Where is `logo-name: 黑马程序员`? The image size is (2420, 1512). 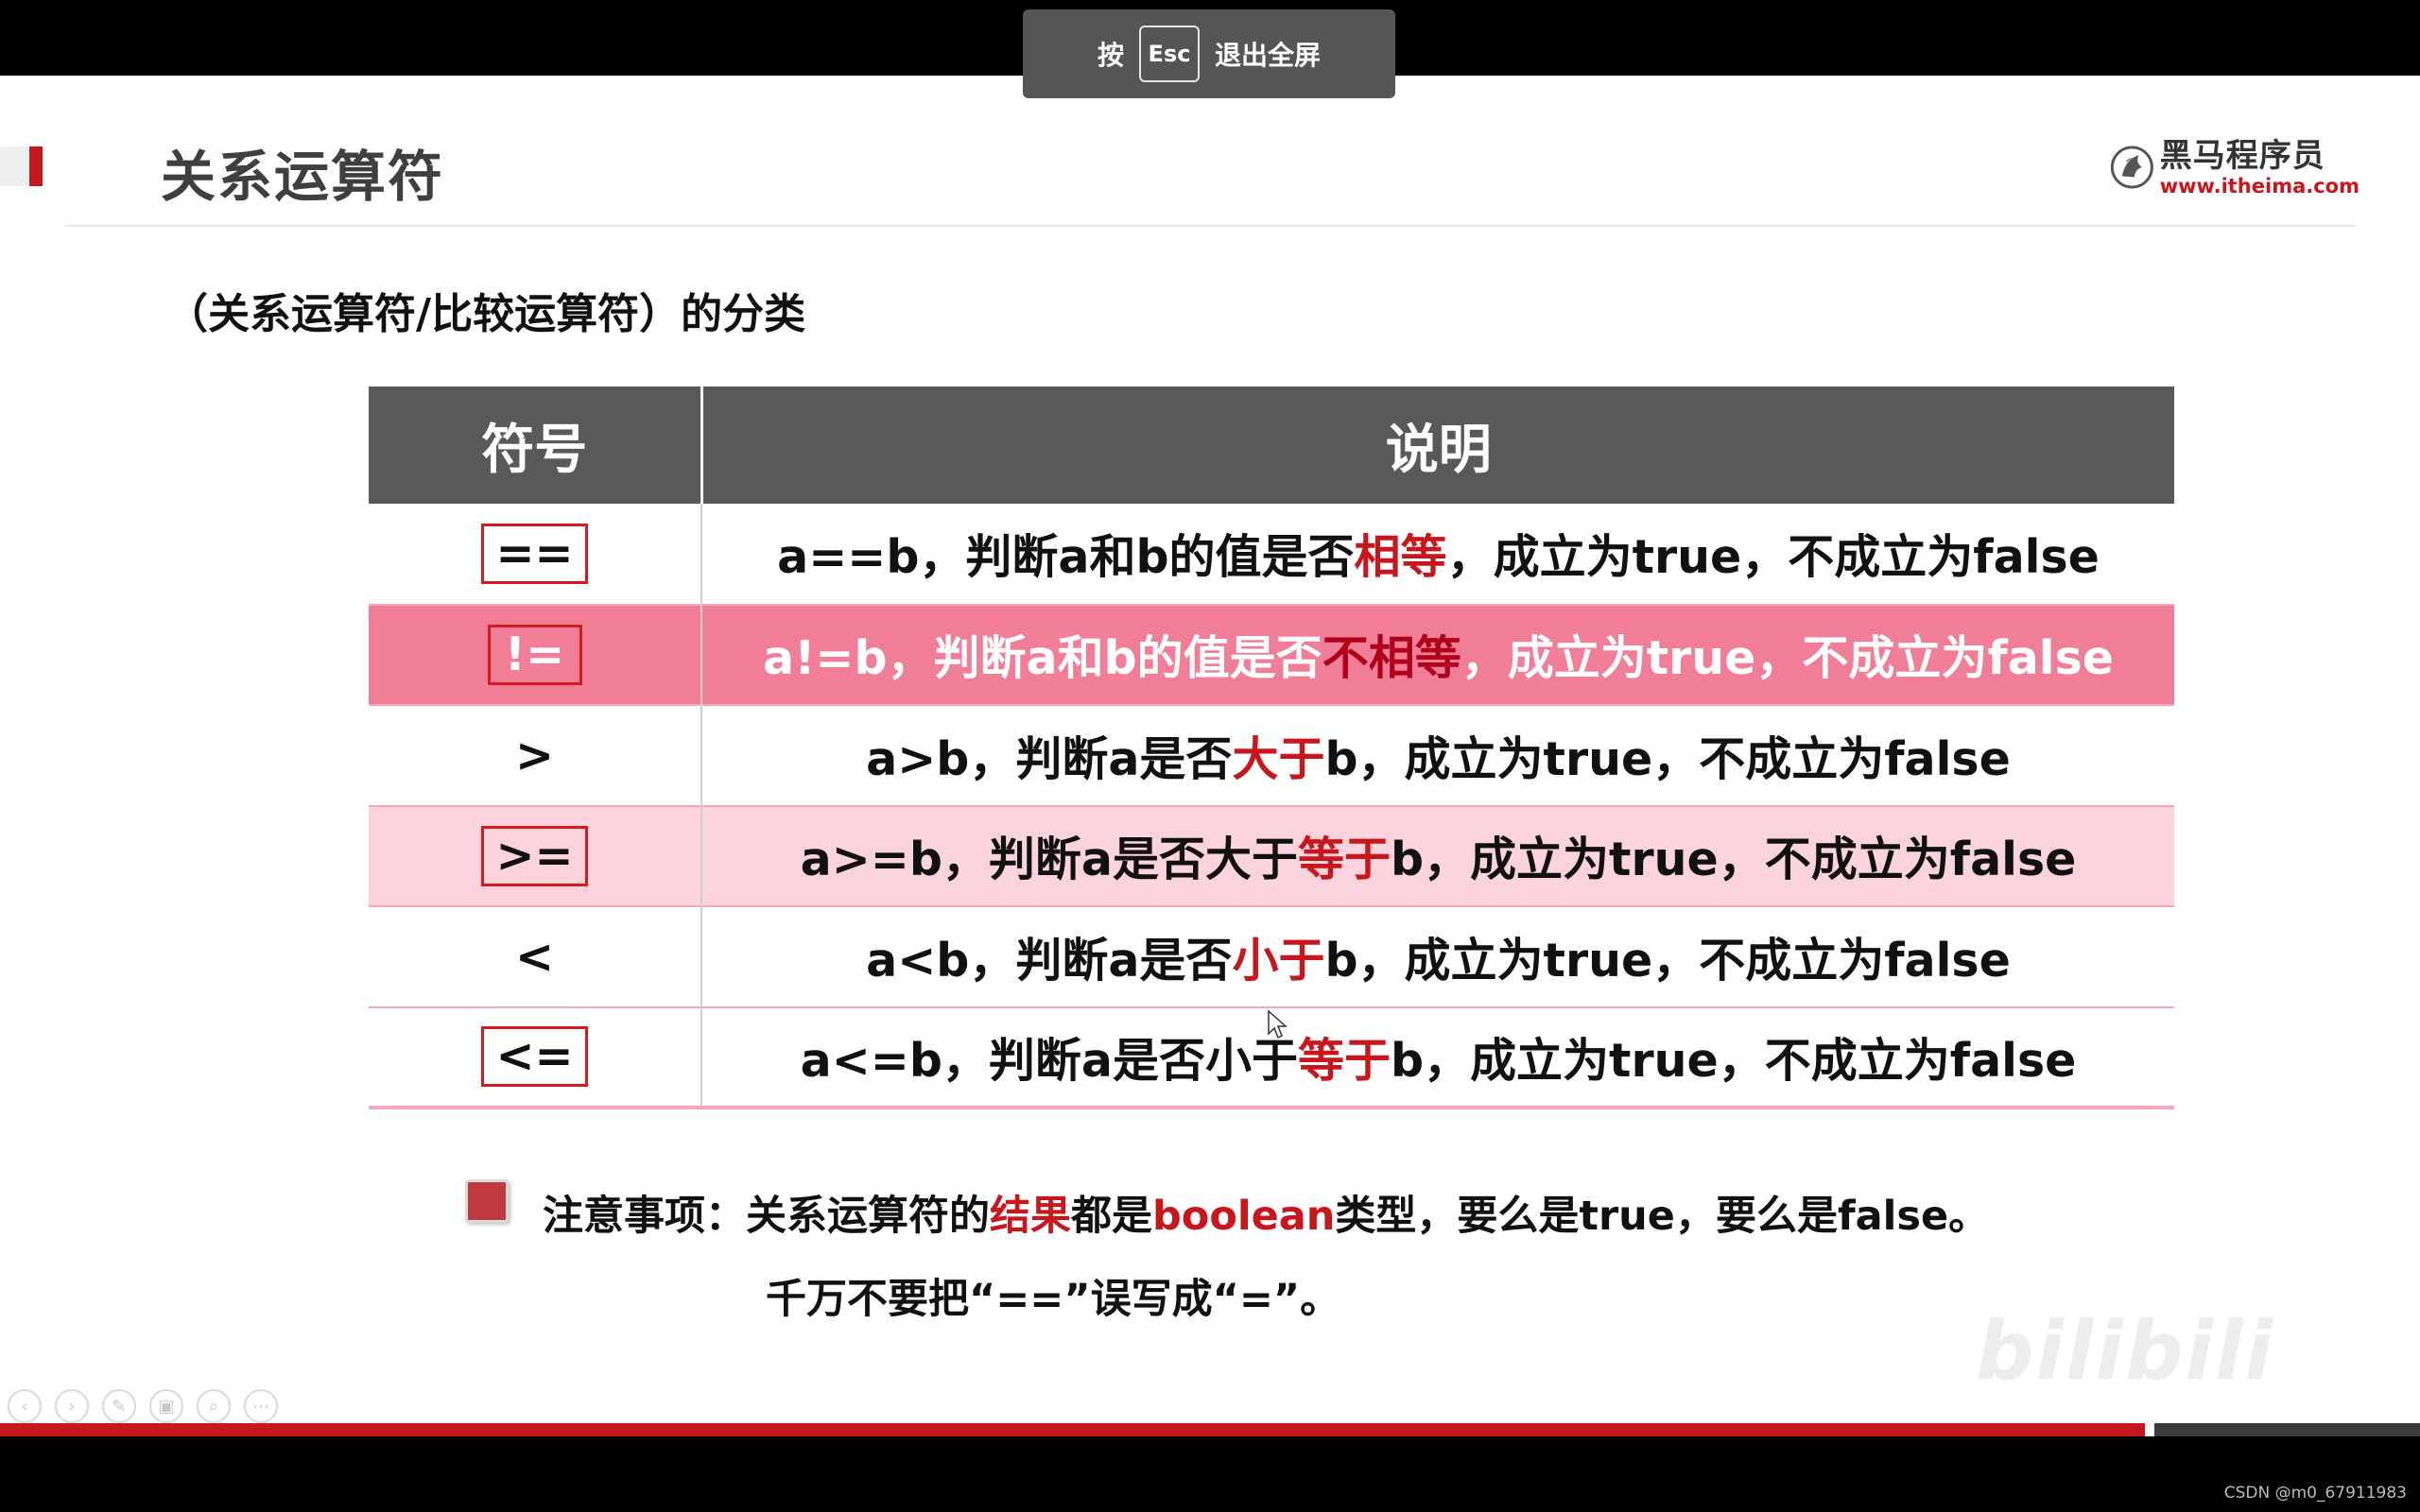 logo-name: 黑马程序员 is located at coordinates (2242, 156).